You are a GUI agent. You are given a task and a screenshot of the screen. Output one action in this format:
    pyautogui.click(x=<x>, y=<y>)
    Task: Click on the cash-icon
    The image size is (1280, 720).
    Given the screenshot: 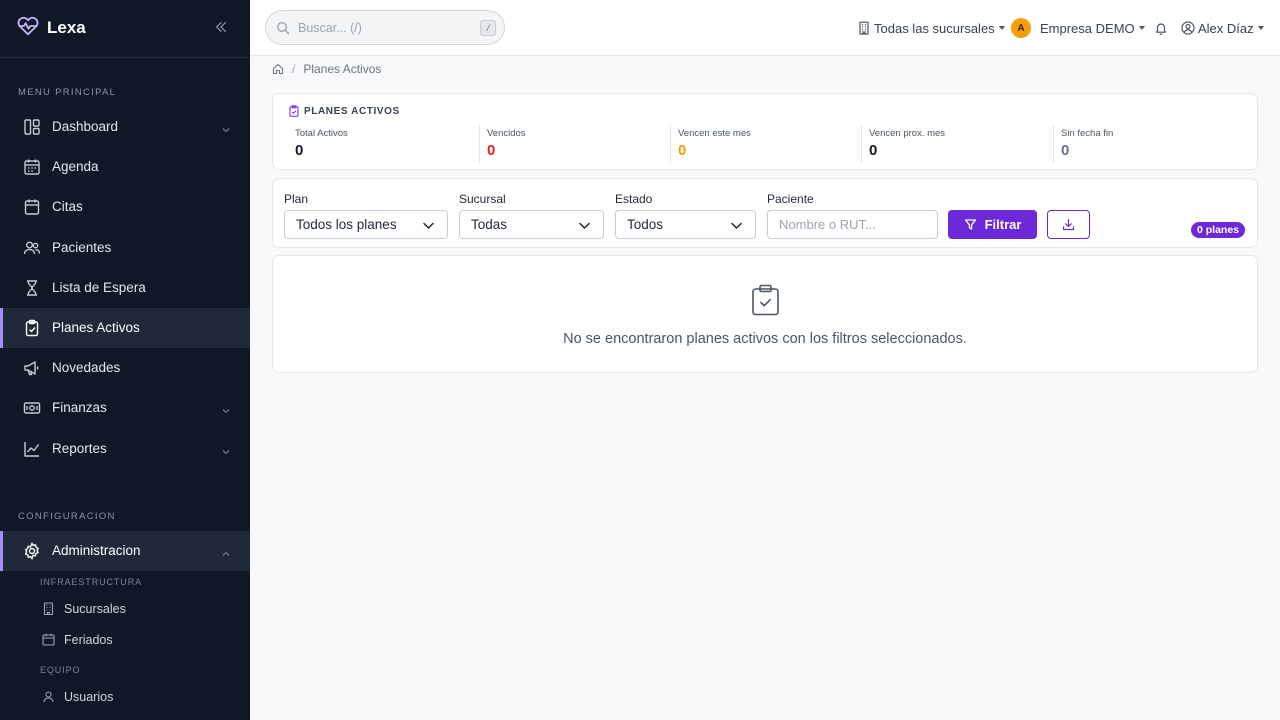 What is the action you would take?
    pyautogui.click(x=32, y=408)
    